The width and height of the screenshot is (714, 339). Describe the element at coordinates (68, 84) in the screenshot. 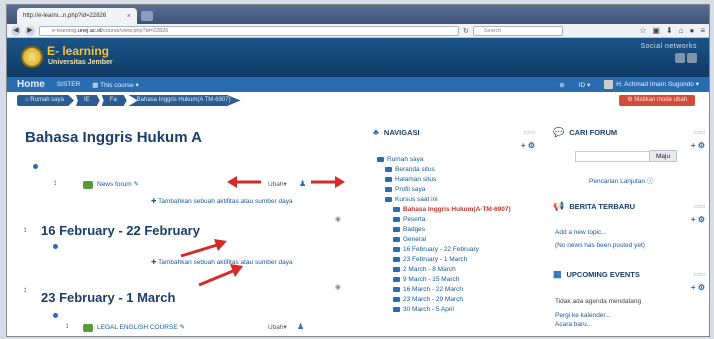

I see `nav-sister: SISTER` at that location.